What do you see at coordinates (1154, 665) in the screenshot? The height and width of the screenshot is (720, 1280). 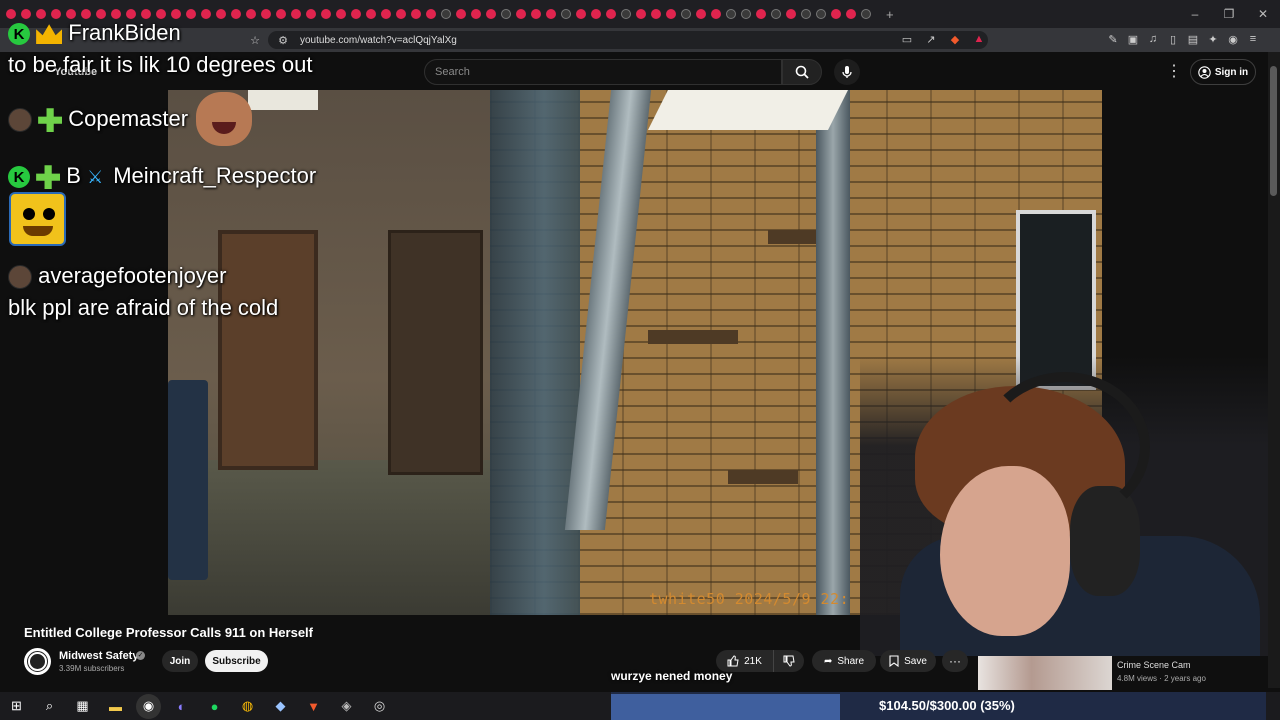 I see `recommended-video-title: Crime Scene Cam` at bounding box center [1154, 665].